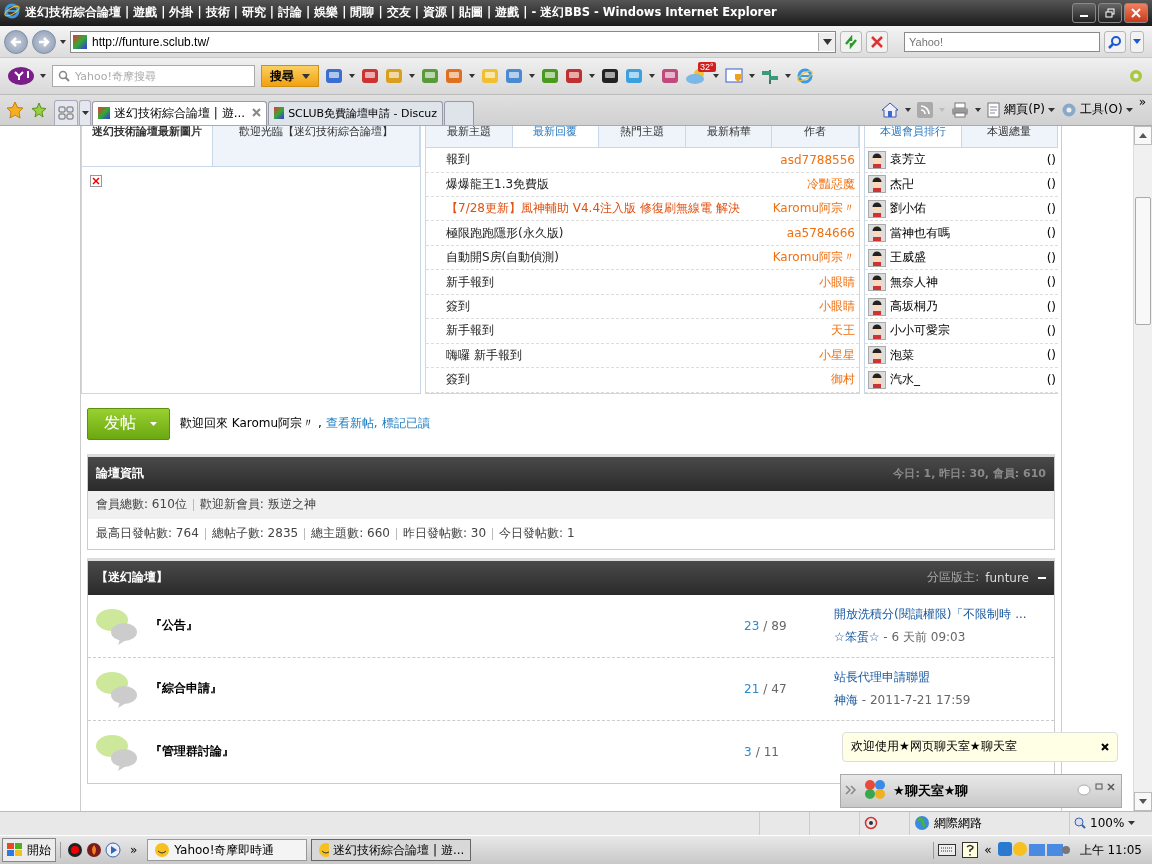  What do you see at coordinates (147, 145) in the screenshot?
I see `panel-tab: 迷幻技術論壇最新圖片` at bounding box center [147, 145].